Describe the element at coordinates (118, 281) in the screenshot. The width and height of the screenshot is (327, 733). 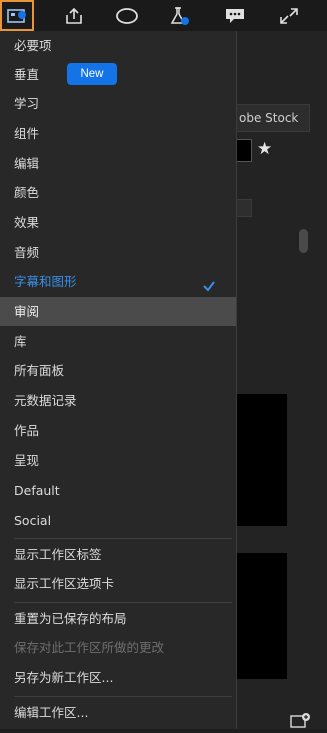
I see `menu-item-captions-graphics: 字幕和图形` at that location.